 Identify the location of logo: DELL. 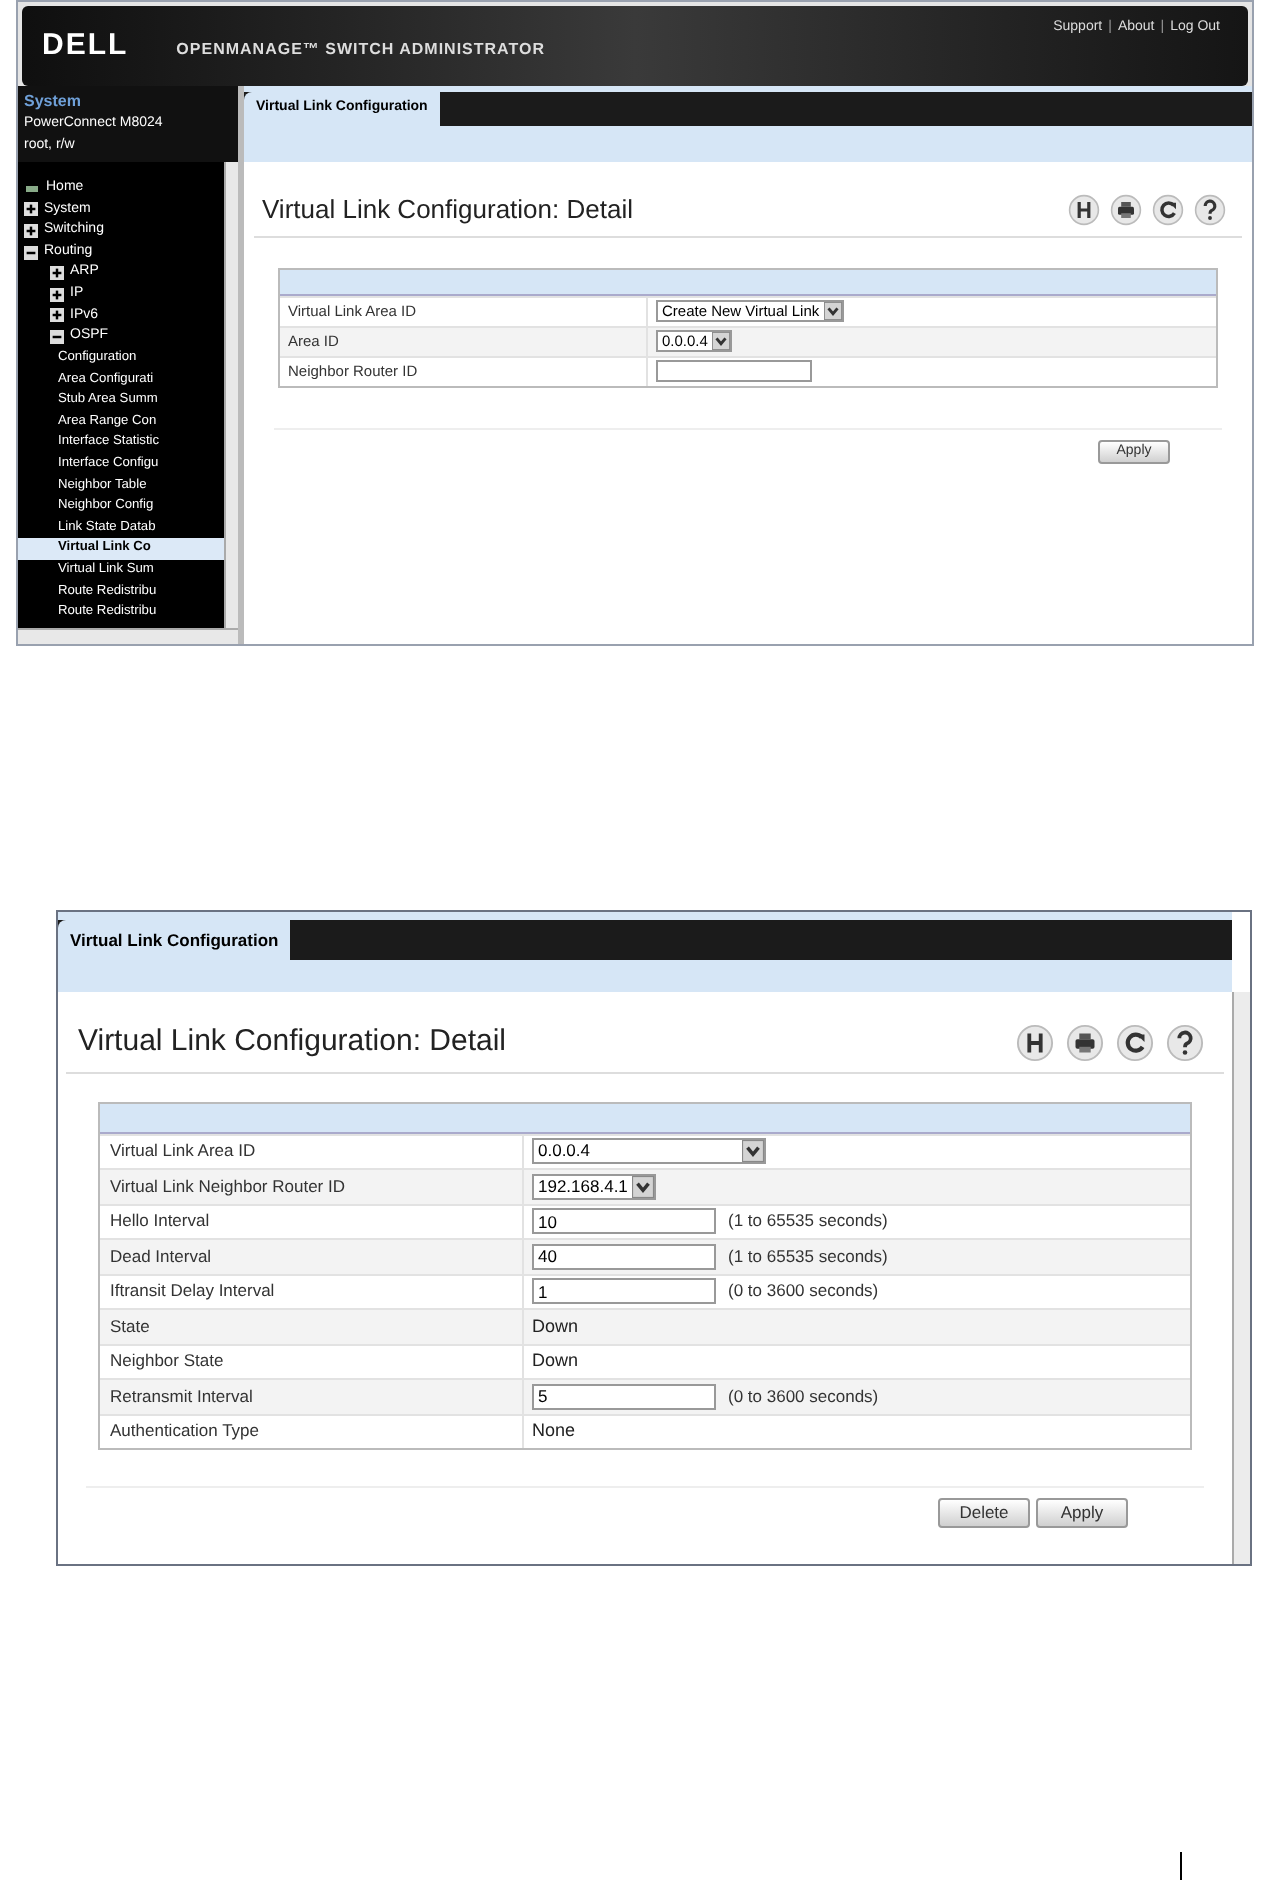
(85, 45).